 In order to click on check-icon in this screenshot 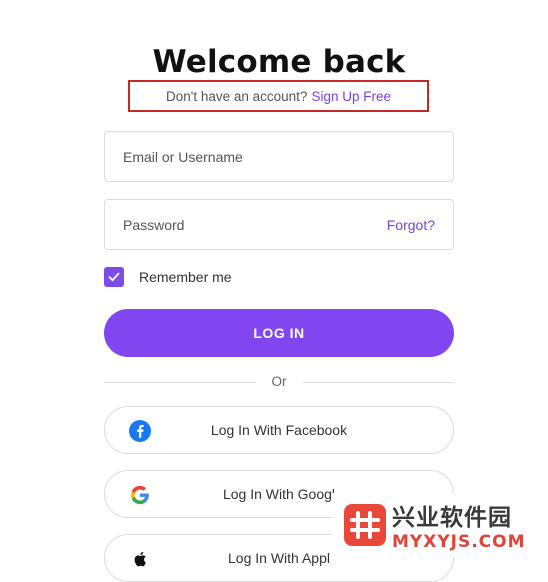, I will do `click(114, 277)`.